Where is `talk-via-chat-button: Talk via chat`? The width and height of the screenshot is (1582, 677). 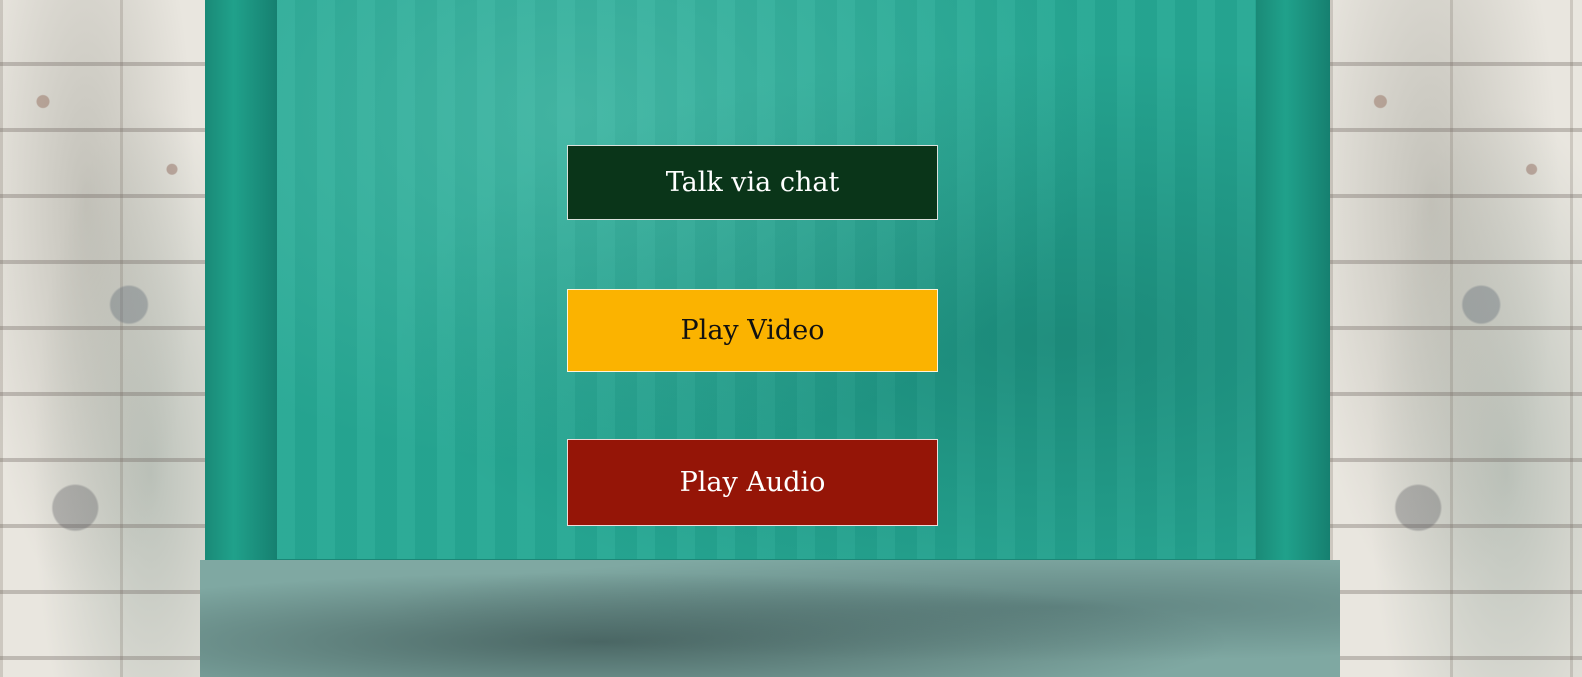 talk-via-chat-button: Talk via chat is located at coordinates (752, 182).